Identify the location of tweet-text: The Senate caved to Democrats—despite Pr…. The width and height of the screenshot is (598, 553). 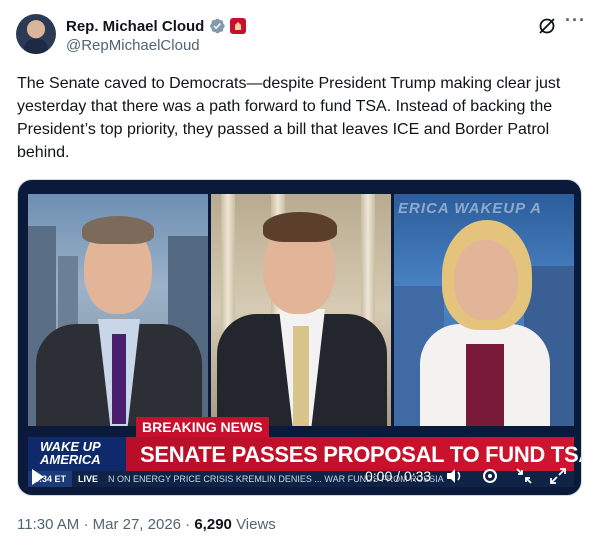
(289, 118).